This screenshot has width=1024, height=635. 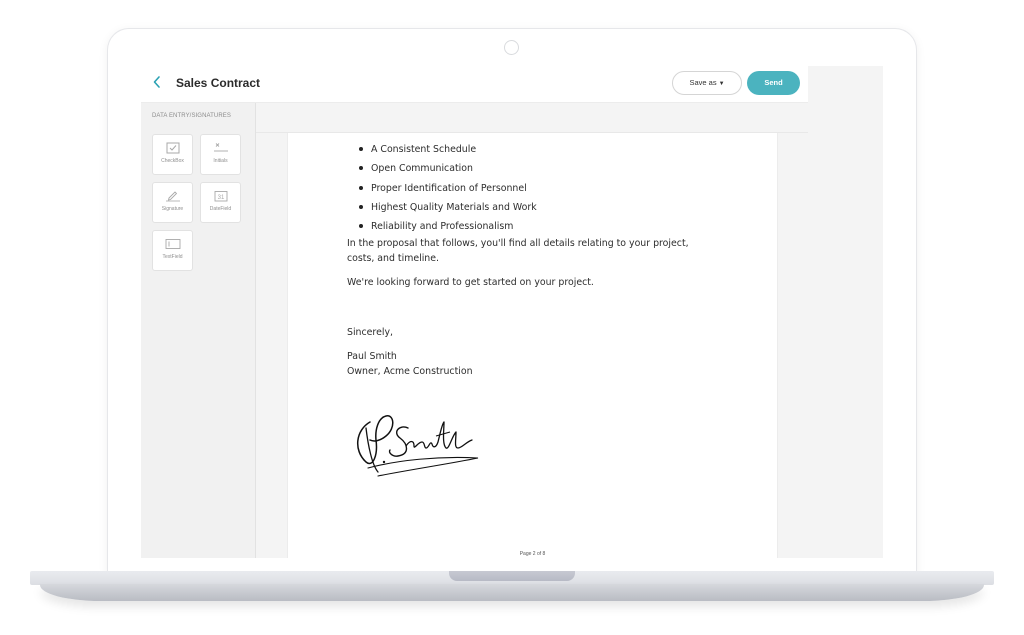 What do you see at coordinates (172, 148) in the screenshot?
I see `checkbox-icon` at bounding box center [172, 148].